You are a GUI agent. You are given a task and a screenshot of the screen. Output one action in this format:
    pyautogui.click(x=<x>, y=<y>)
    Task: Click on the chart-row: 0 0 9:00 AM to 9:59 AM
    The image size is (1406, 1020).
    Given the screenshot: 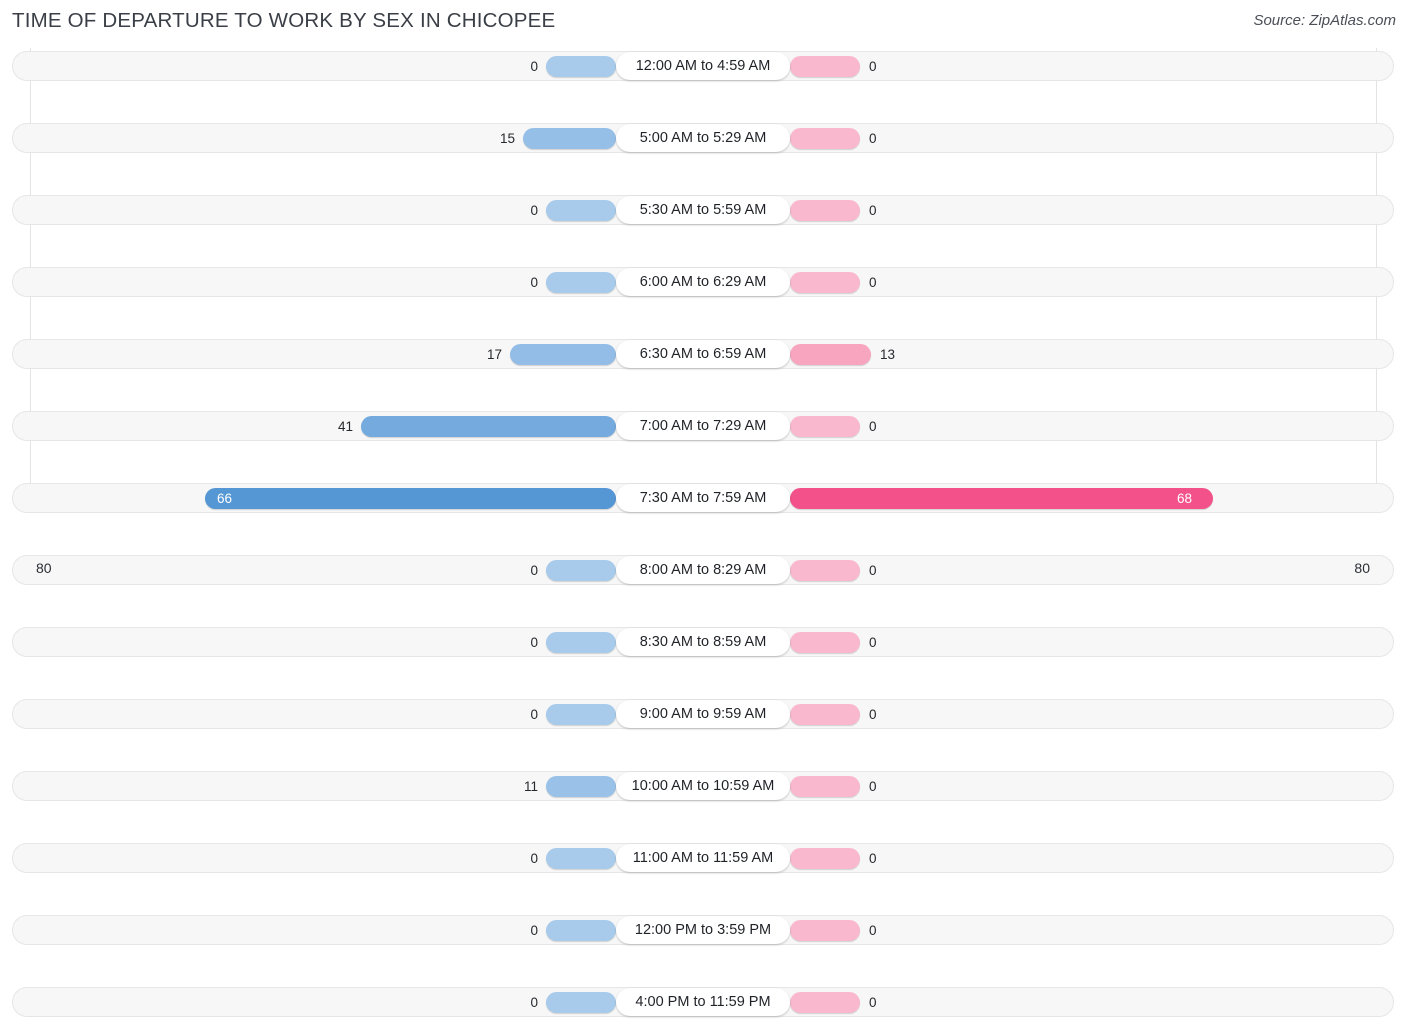 What is the action you would take?
    pyautogui.click(x=703, y=714)
    